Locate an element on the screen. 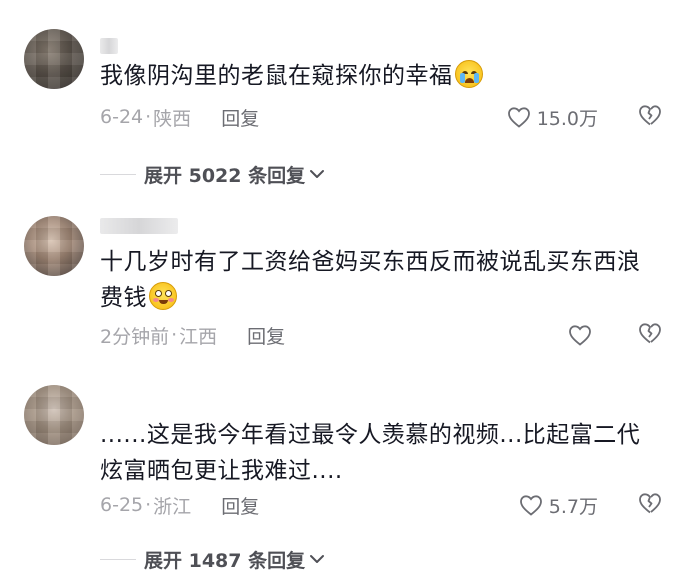 The image size is (690, 581). comment-meta: 6-24 · 陕西 回复 is located at coordinates (179, 117).